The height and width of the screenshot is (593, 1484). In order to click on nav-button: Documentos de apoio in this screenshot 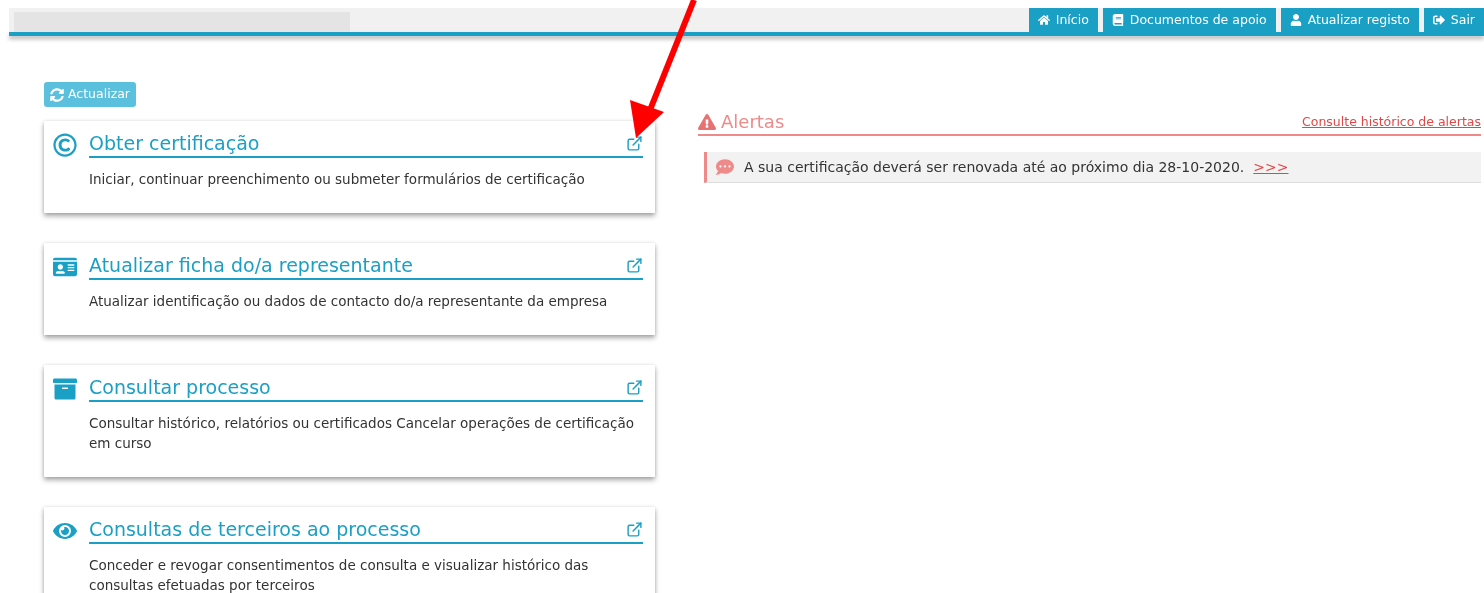, I will do `click(1189, 20)`.